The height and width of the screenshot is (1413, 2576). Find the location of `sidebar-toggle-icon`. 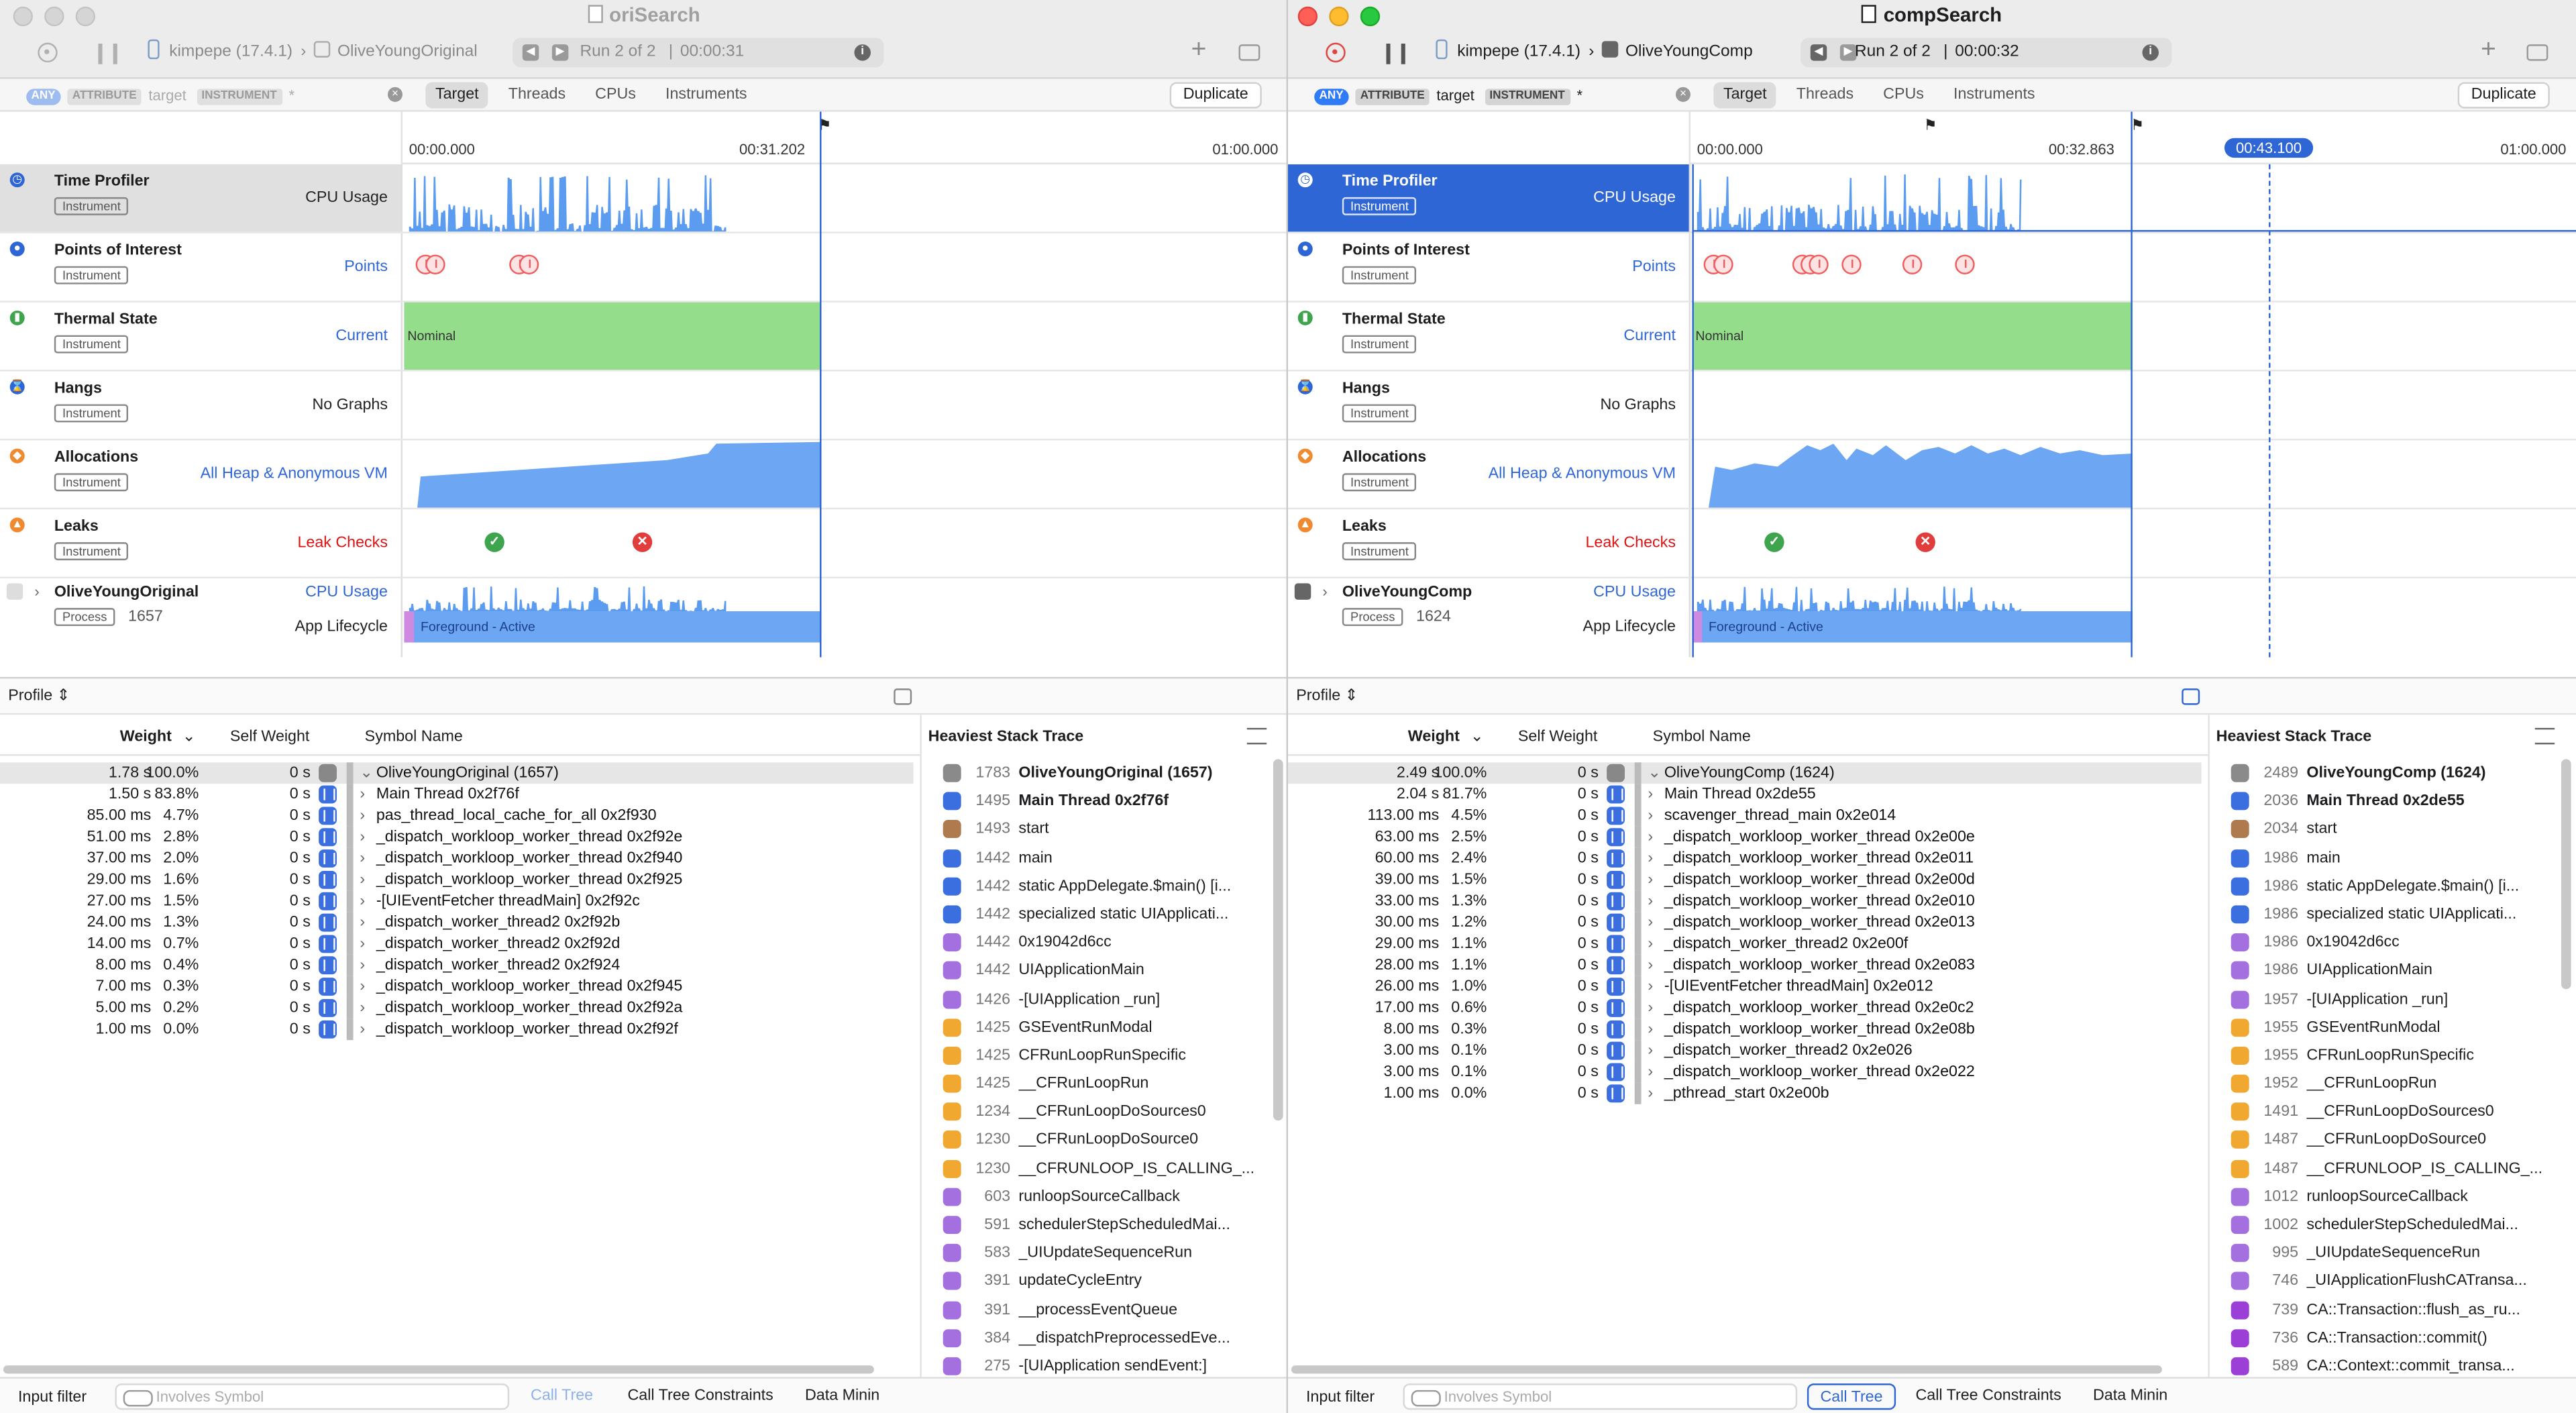

sidebar-toggle-icon is located at coordinates (903, 696).